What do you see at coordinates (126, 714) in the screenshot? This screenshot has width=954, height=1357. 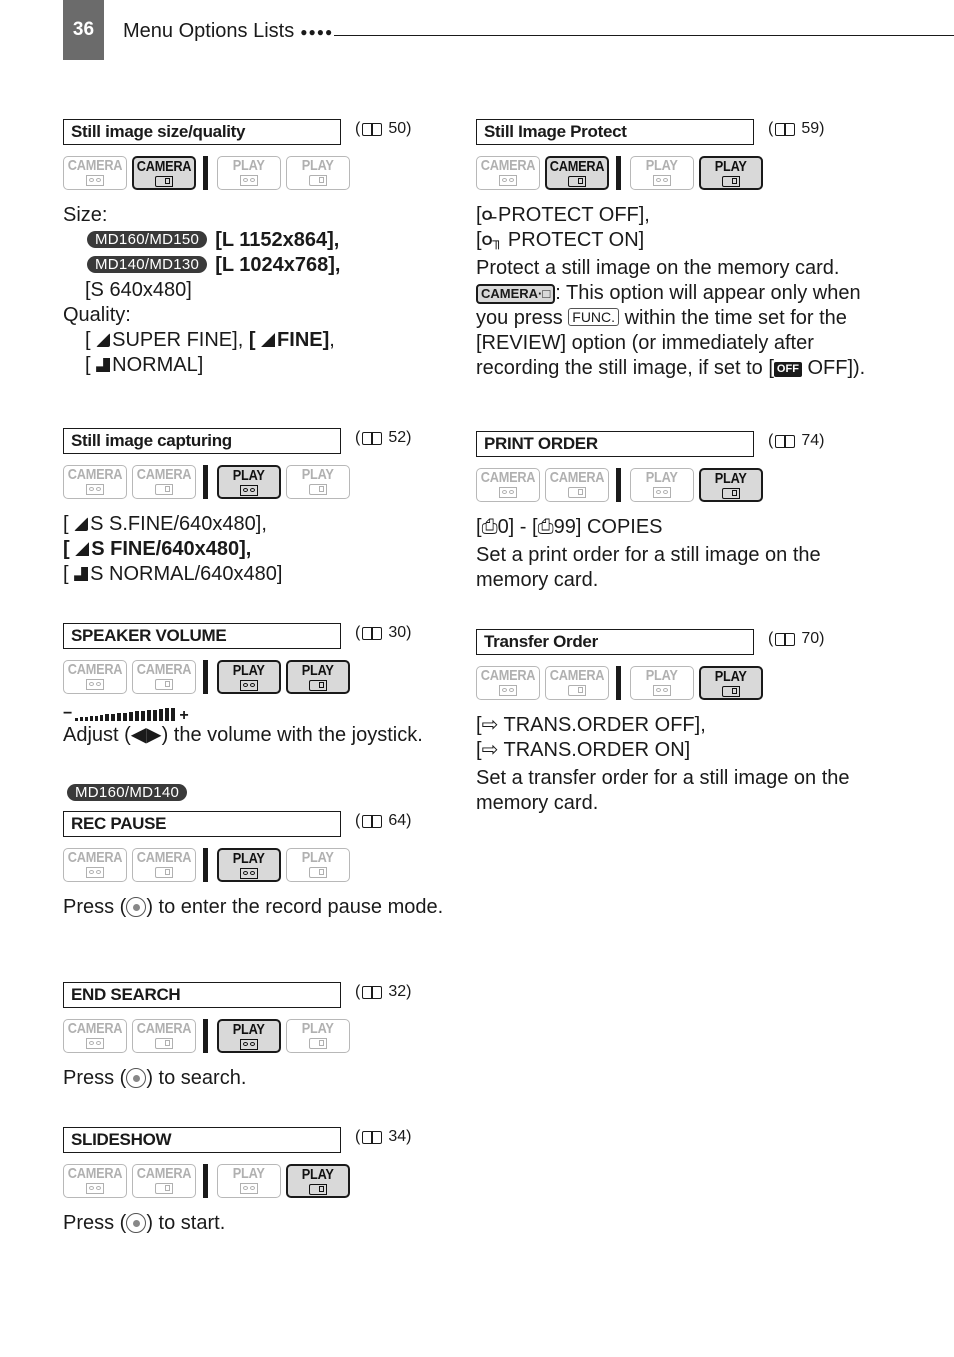 I see `volume-bars` at bounding box center [126, 714].